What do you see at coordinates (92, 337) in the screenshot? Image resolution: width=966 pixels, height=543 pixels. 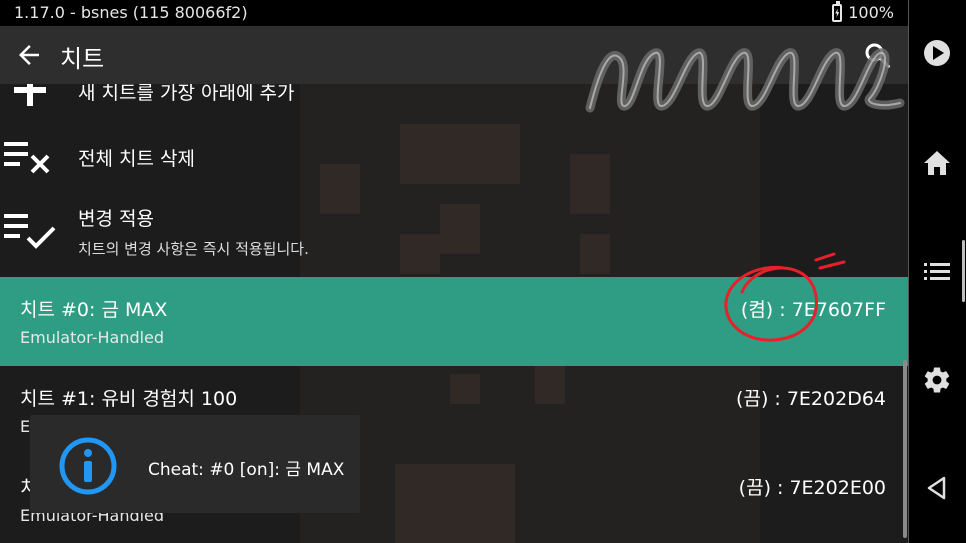 I see `cheat-type: Emulator-Handled` at bounding box center [92, 337].